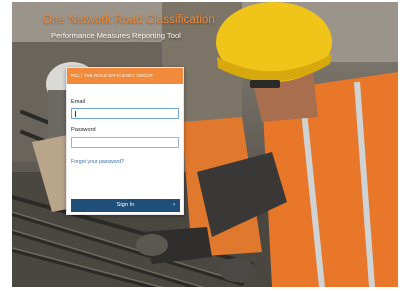 This screenshot has width=405, height=291. Describe the element at coordinates (97, 162) in the screenshot. I see `forgot-password-link: Forgot your password?` at that location.